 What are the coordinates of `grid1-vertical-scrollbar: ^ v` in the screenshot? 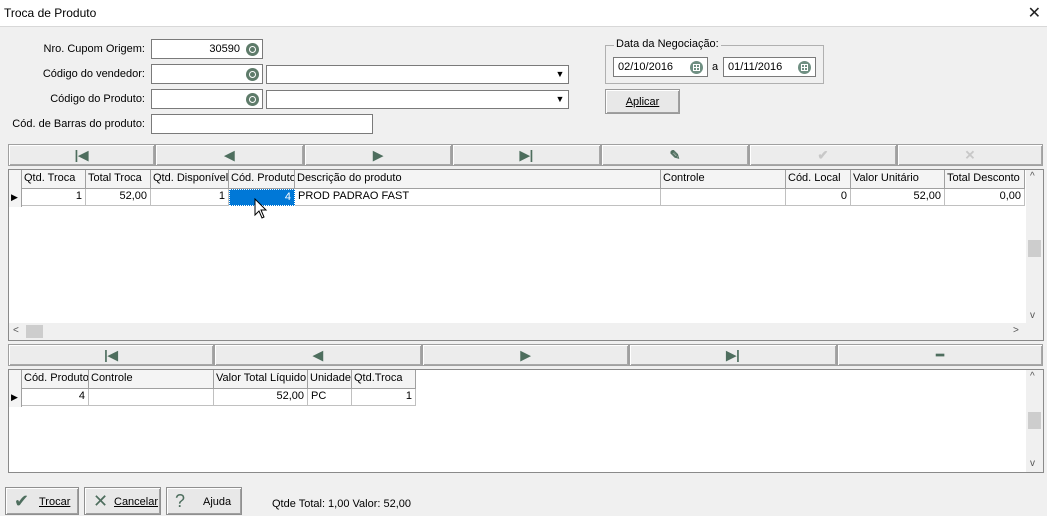 It's located at (1034, 246).